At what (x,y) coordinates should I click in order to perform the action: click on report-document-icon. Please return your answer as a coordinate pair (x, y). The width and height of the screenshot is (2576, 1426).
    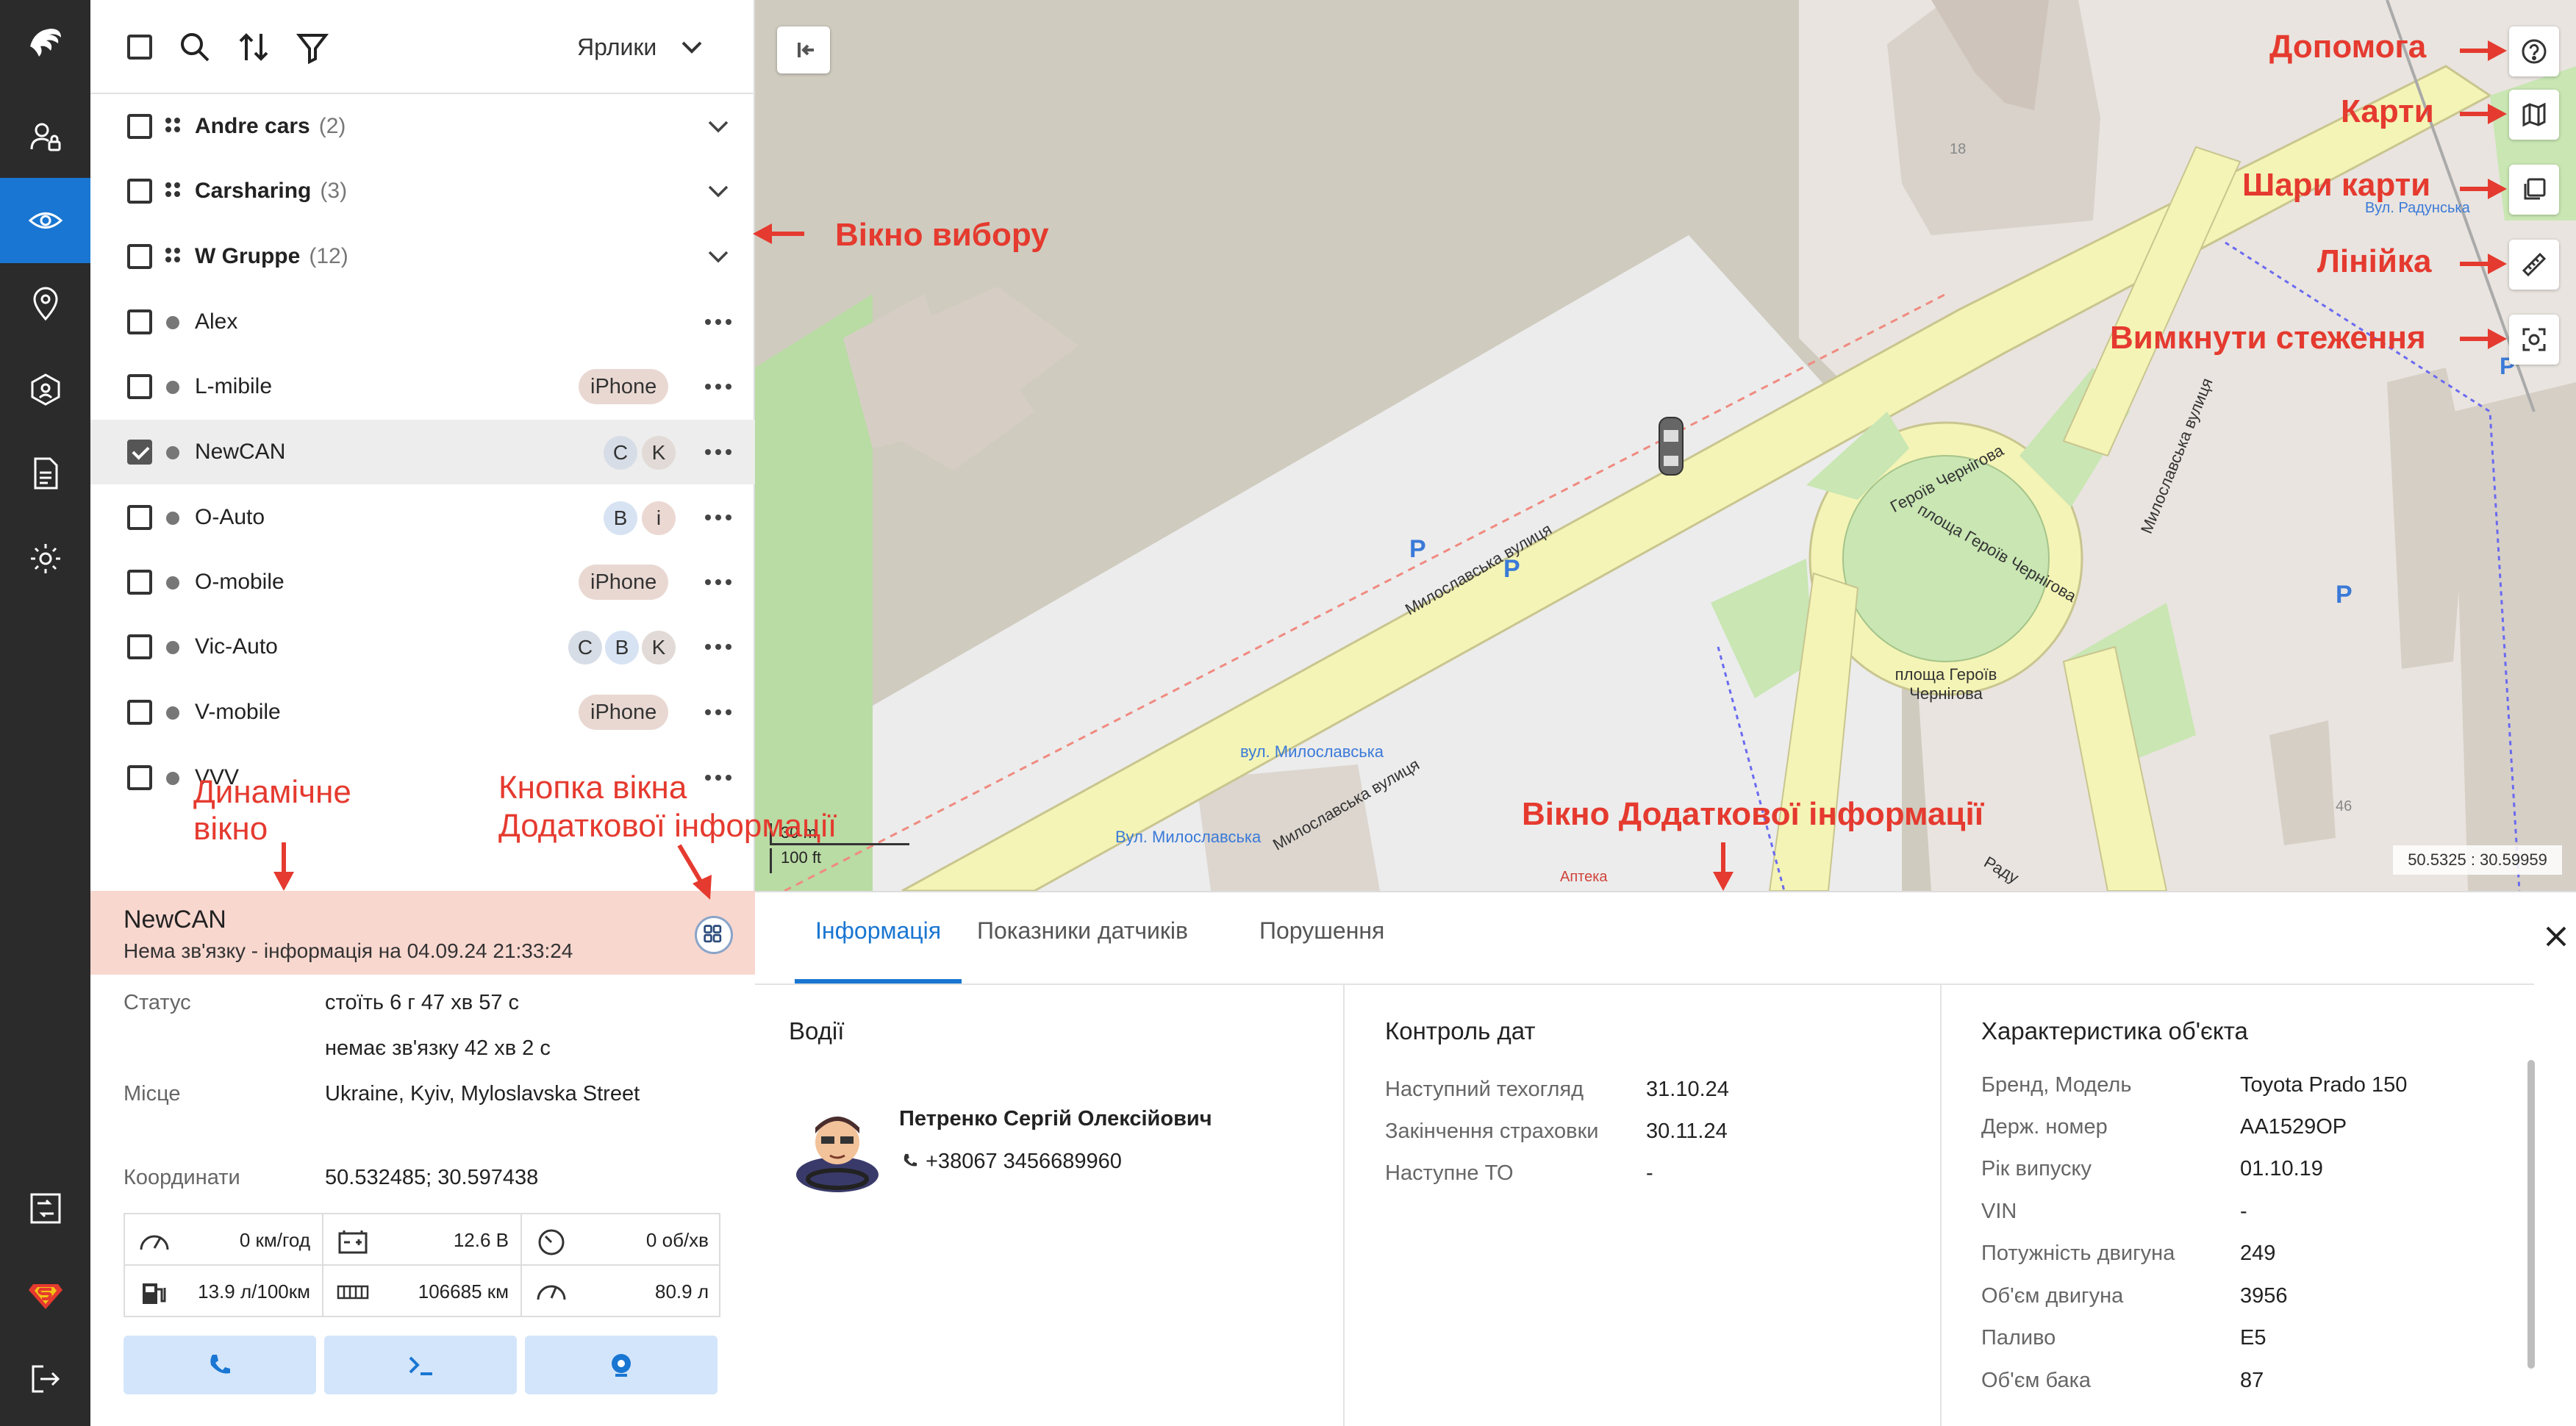
    Looking at the image, I should click on (45, 474).